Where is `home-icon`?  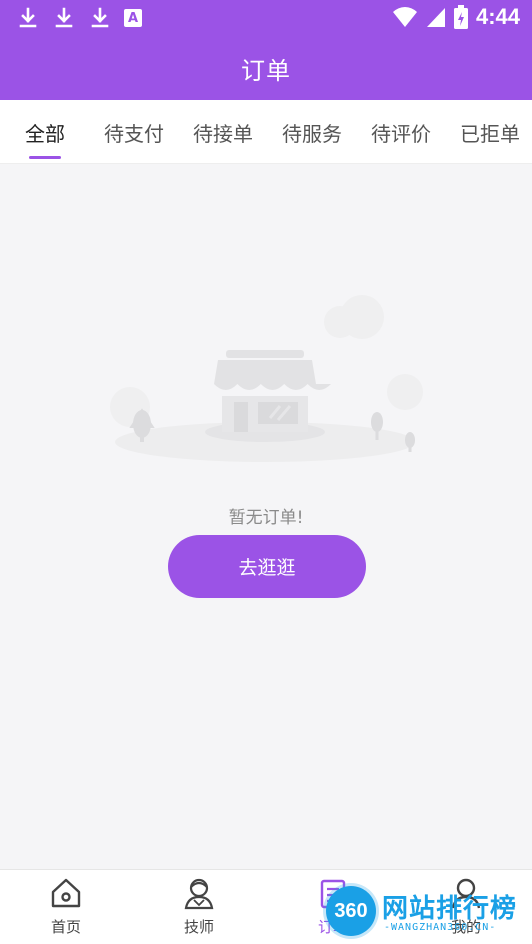 home-icon is located at coordinates (66, 893).